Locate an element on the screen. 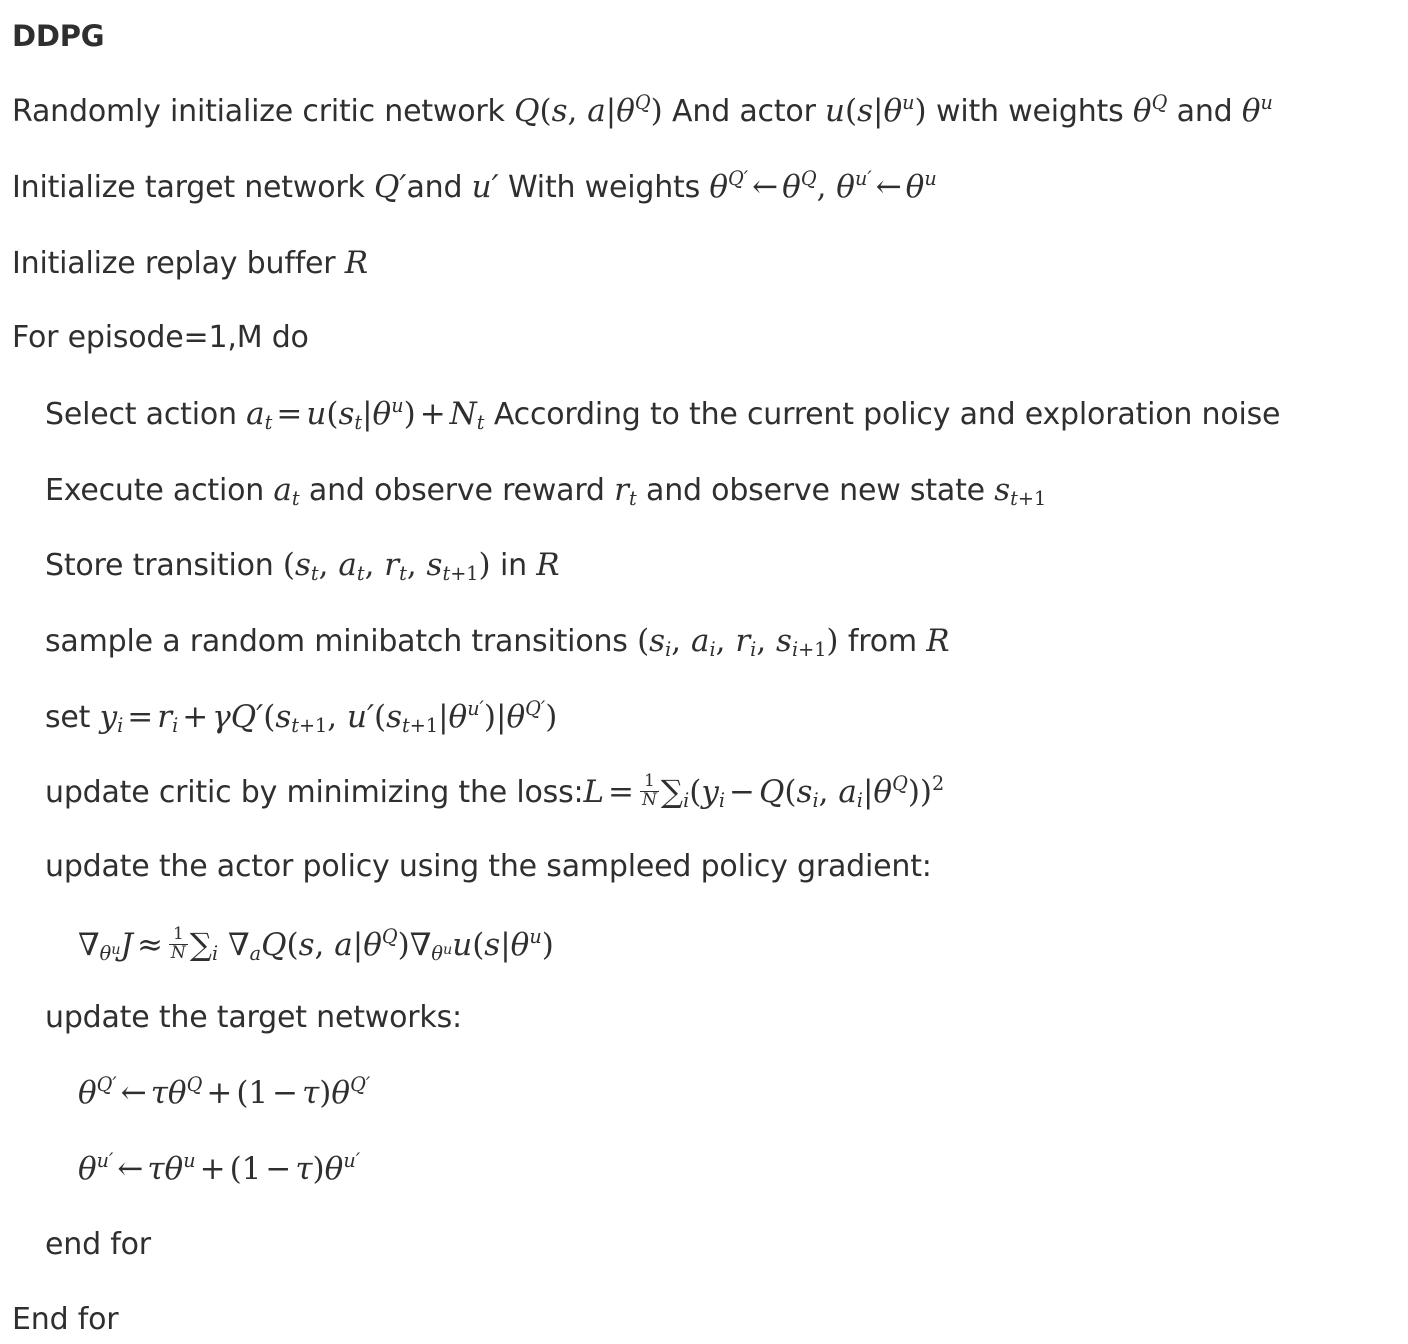 The height and width of the screenshot is (1344, 1408). math-loss: L = 1 N ∑i(yi − Q(si, ai|θQ))2 is located at coordinates (764, 792).